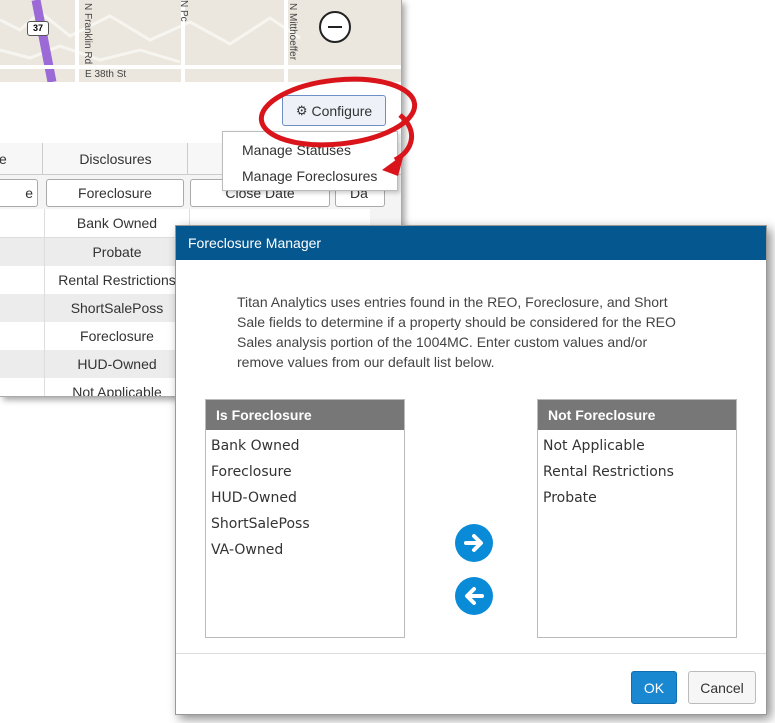 The height and width of the screenshot is (723, 775). Describe the element at coordinates (19, 193) in the screenshot. I see `filter-input: e` at that location.